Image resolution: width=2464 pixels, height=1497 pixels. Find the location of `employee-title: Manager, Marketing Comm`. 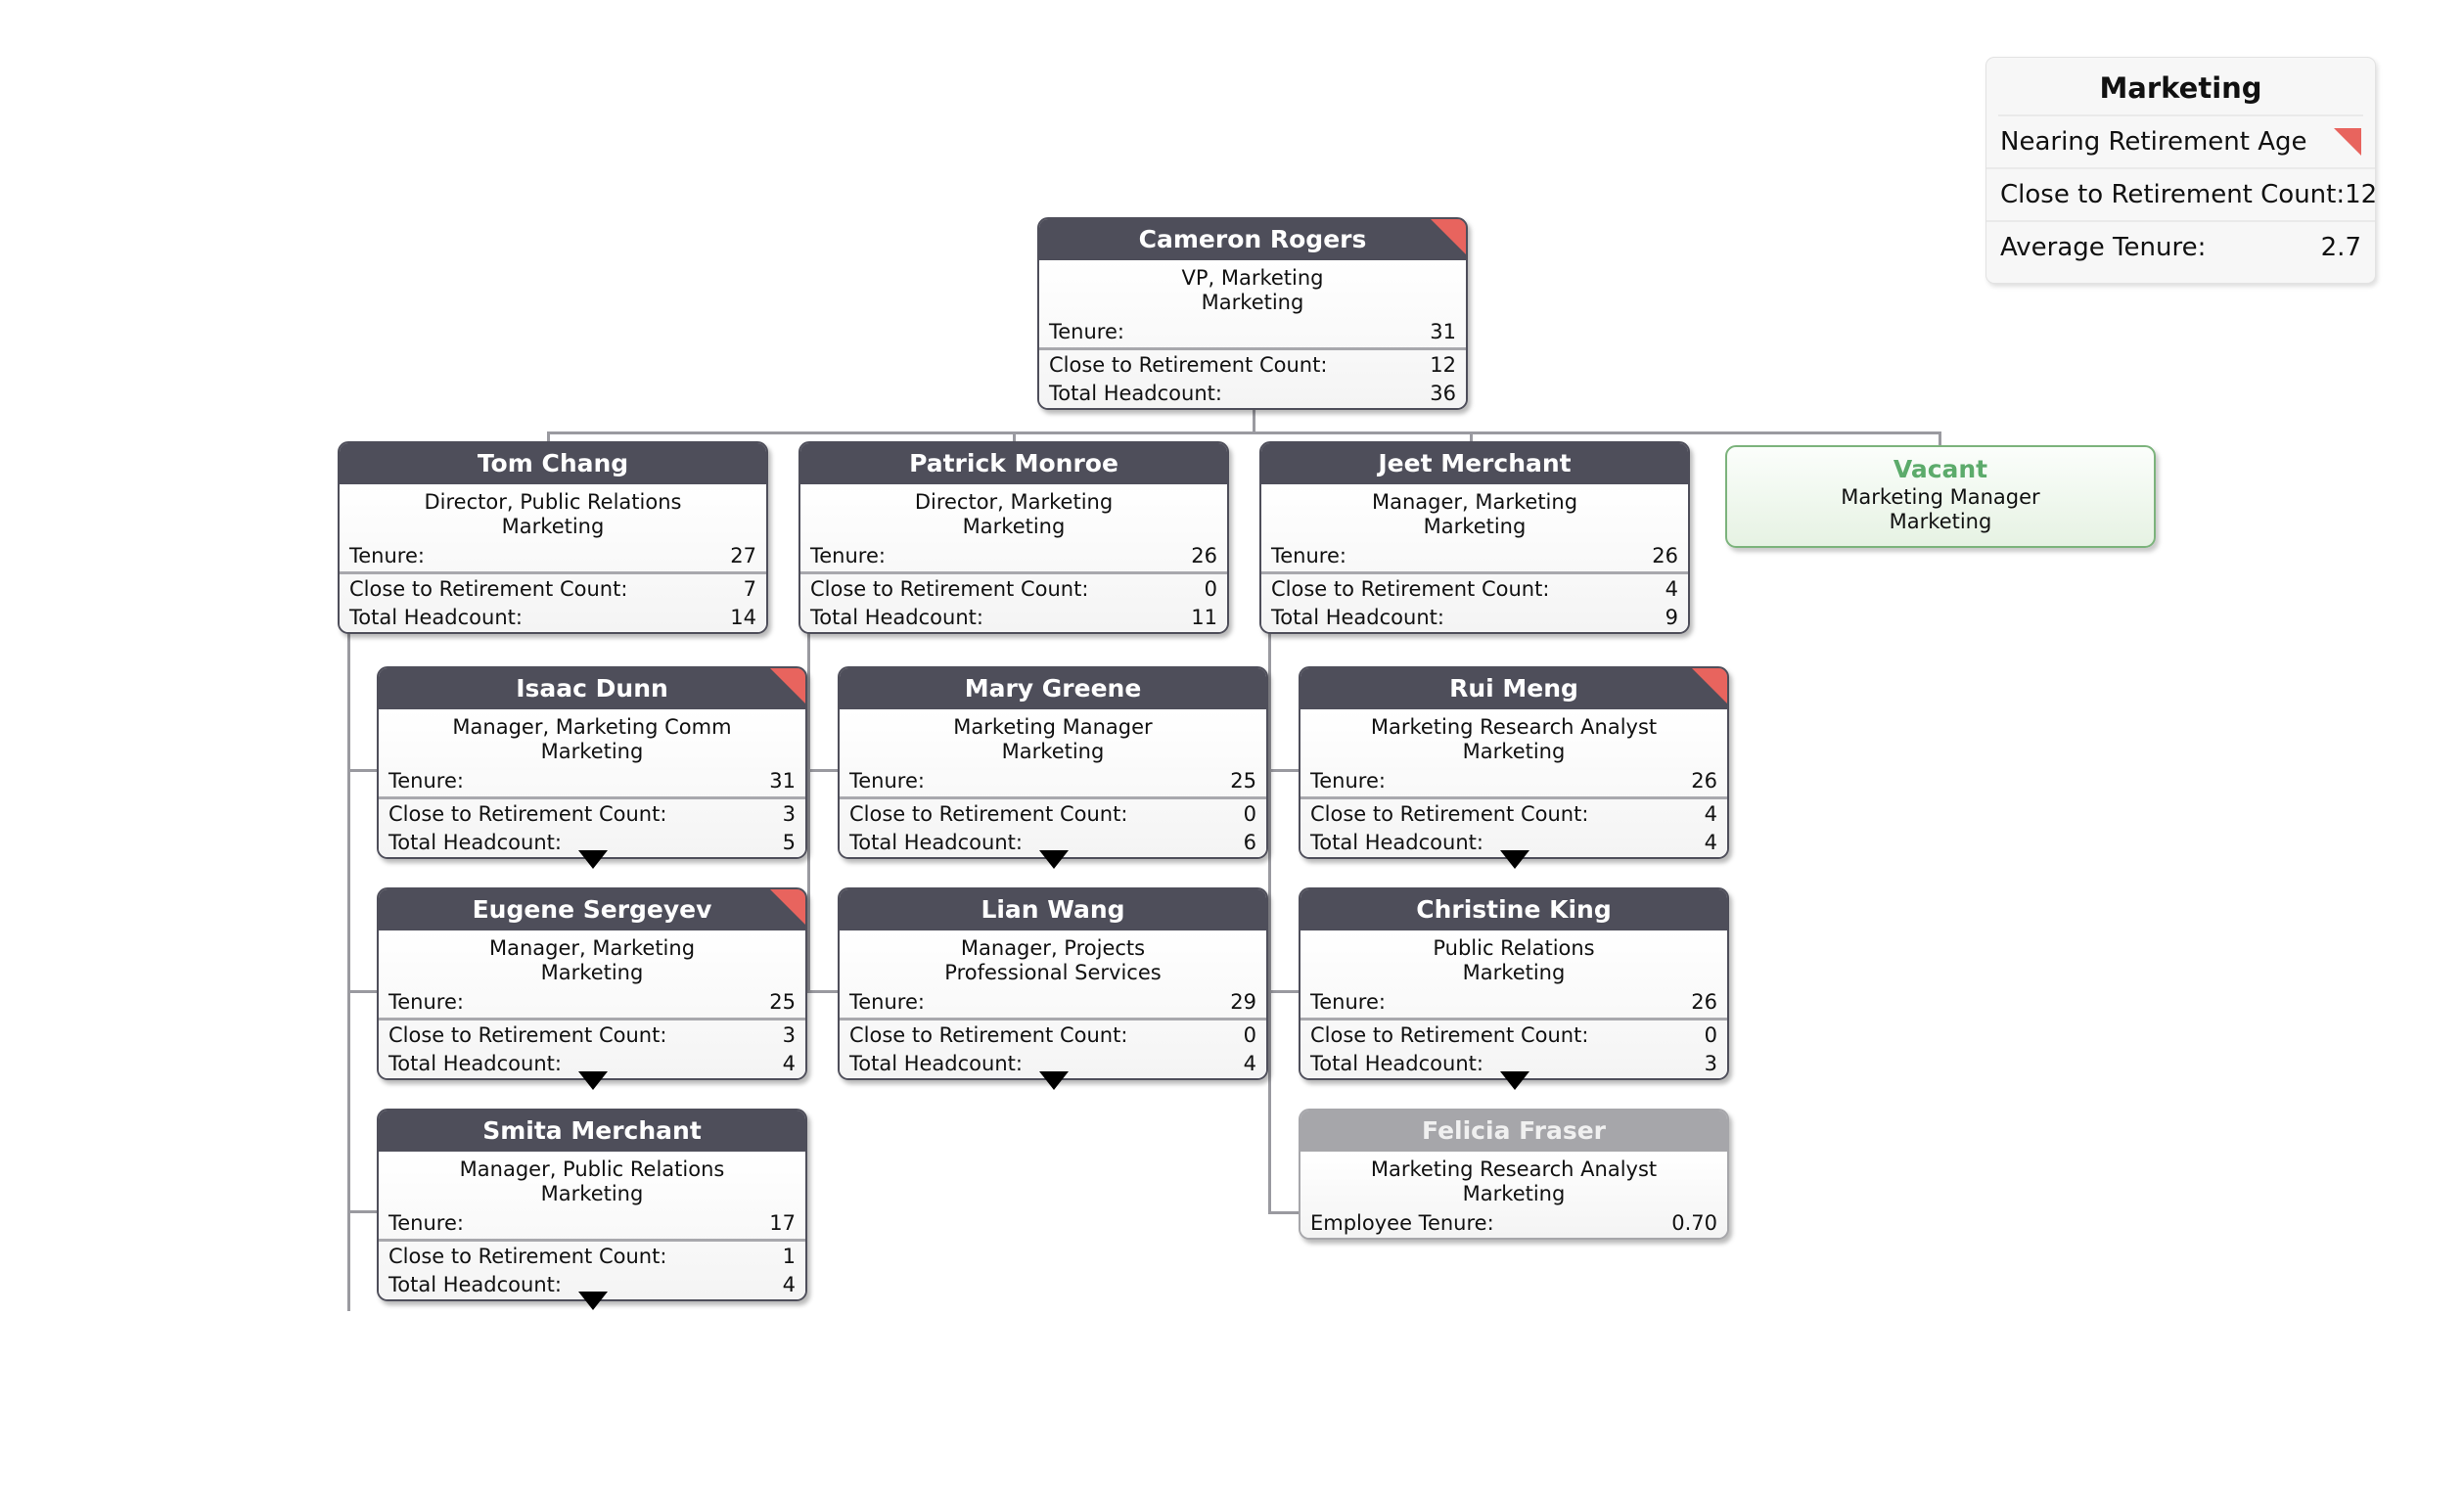

employee-title: Manager, Marketing Comm is located at coordinates (592, 727).